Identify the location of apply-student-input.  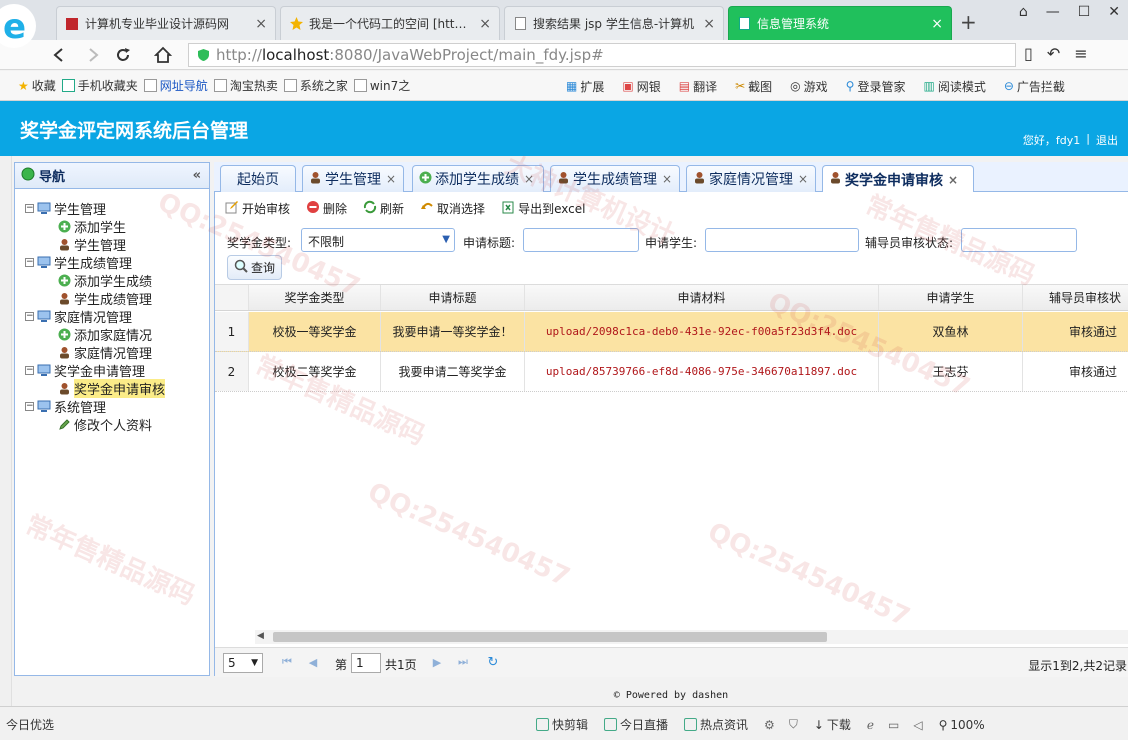
(782, 240).